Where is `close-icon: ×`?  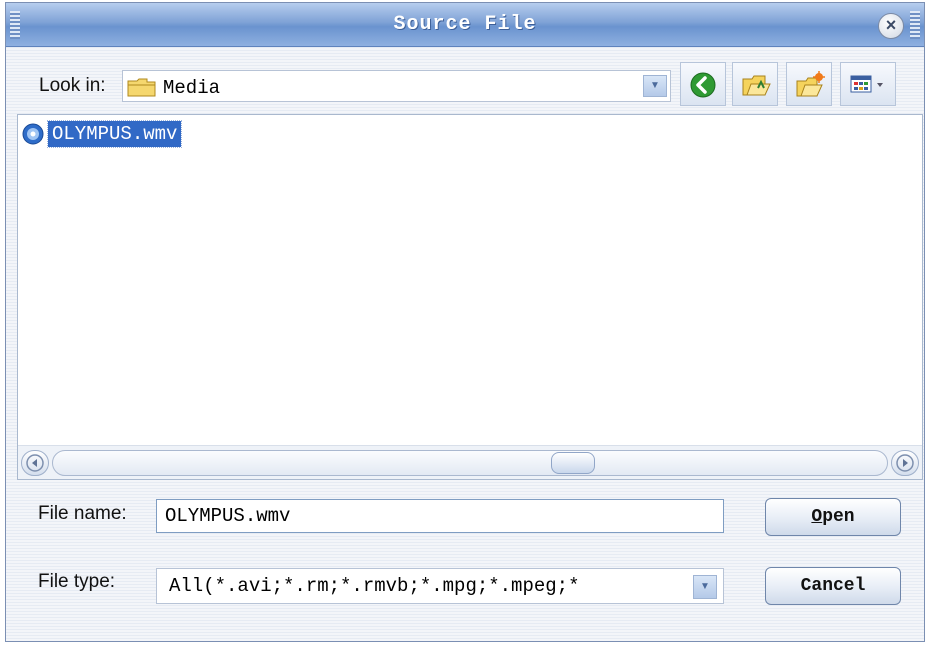 close-icon: × is located at coordinates (891, 25).